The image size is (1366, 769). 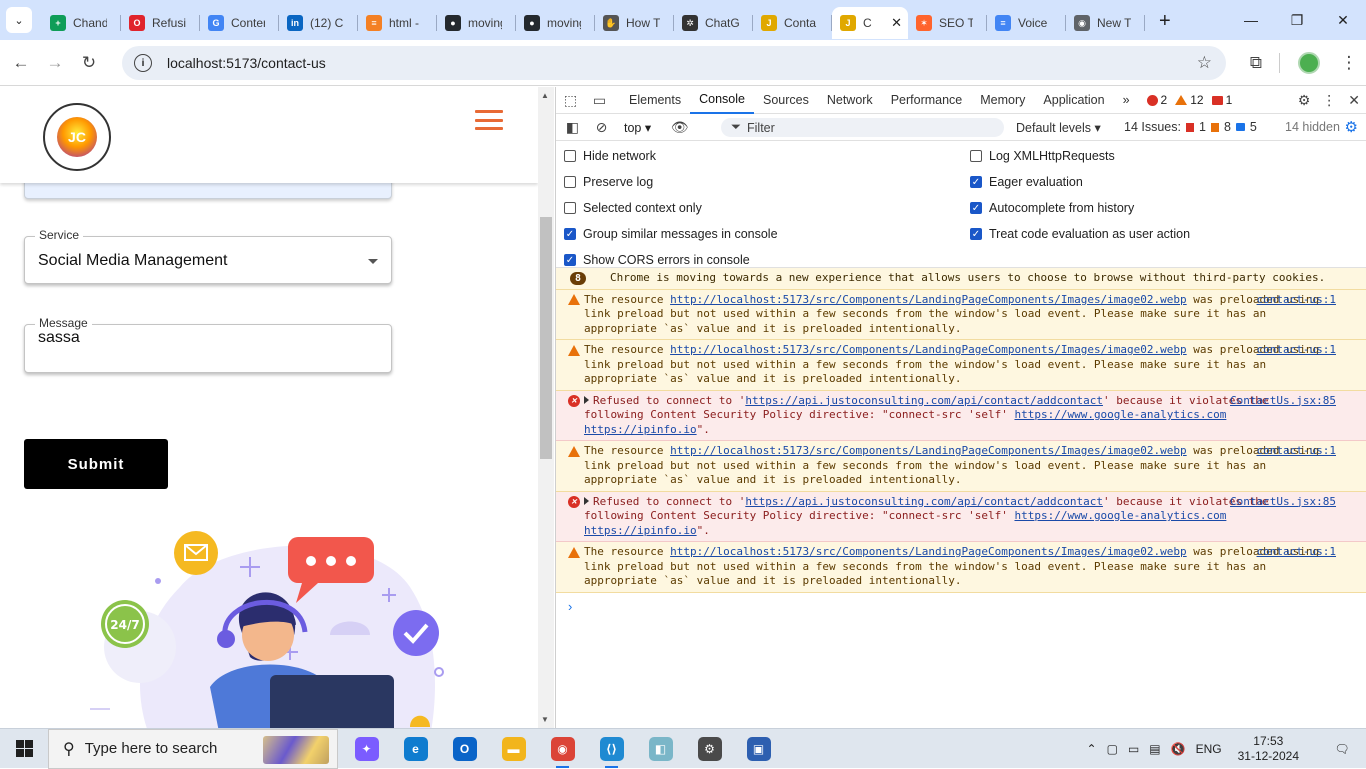 What do you see at coordinates (1309, 63) in the screenshot?
I see `profile-avatar-icon` at bounding box center [1309, 63].